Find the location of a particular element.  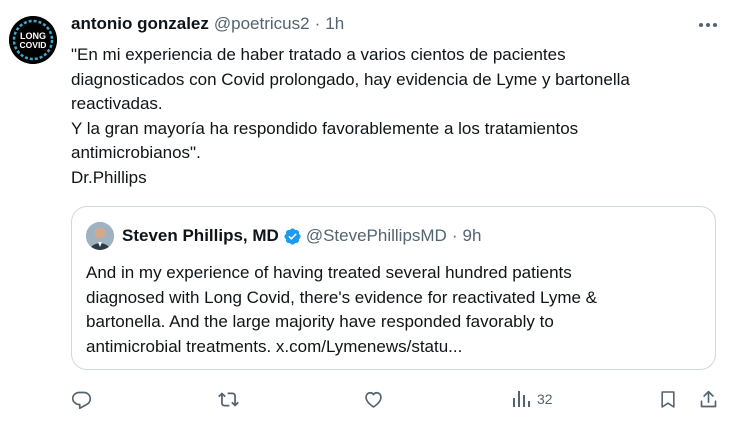

tweet-header: antonio gonzalez @poetricus2 · 1h is located at coordinates (207, 24).